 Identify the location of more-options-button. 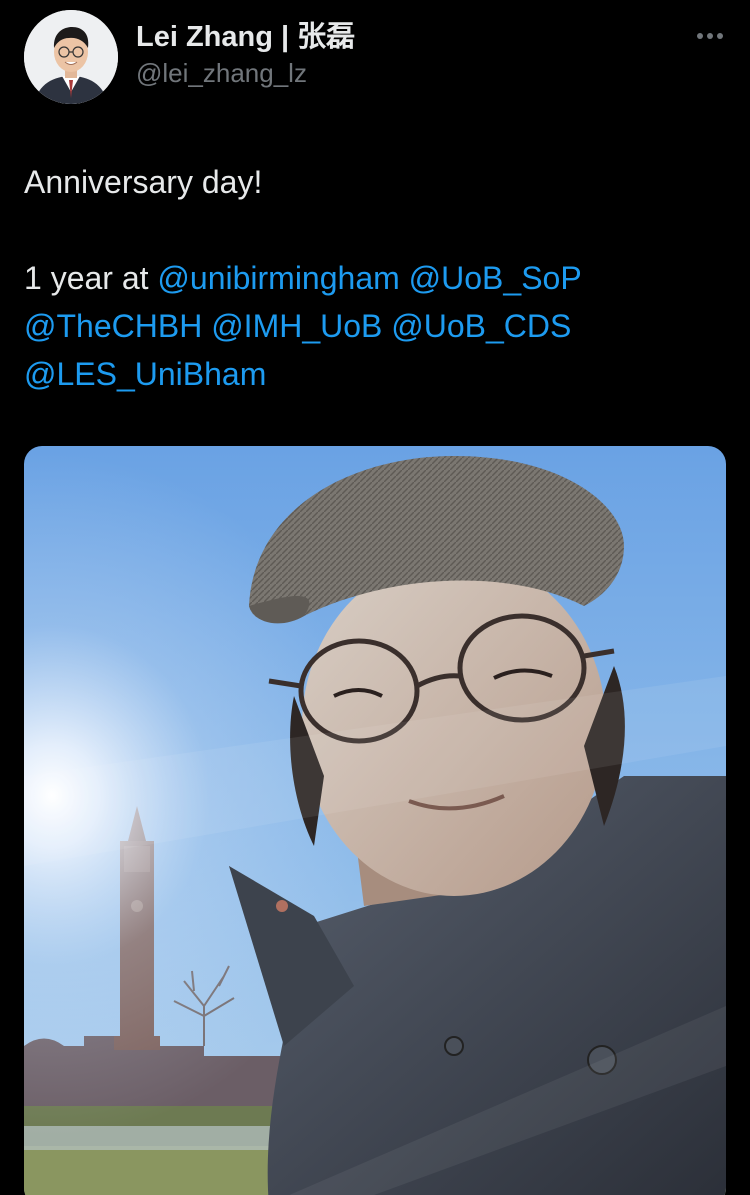
(712, 36).